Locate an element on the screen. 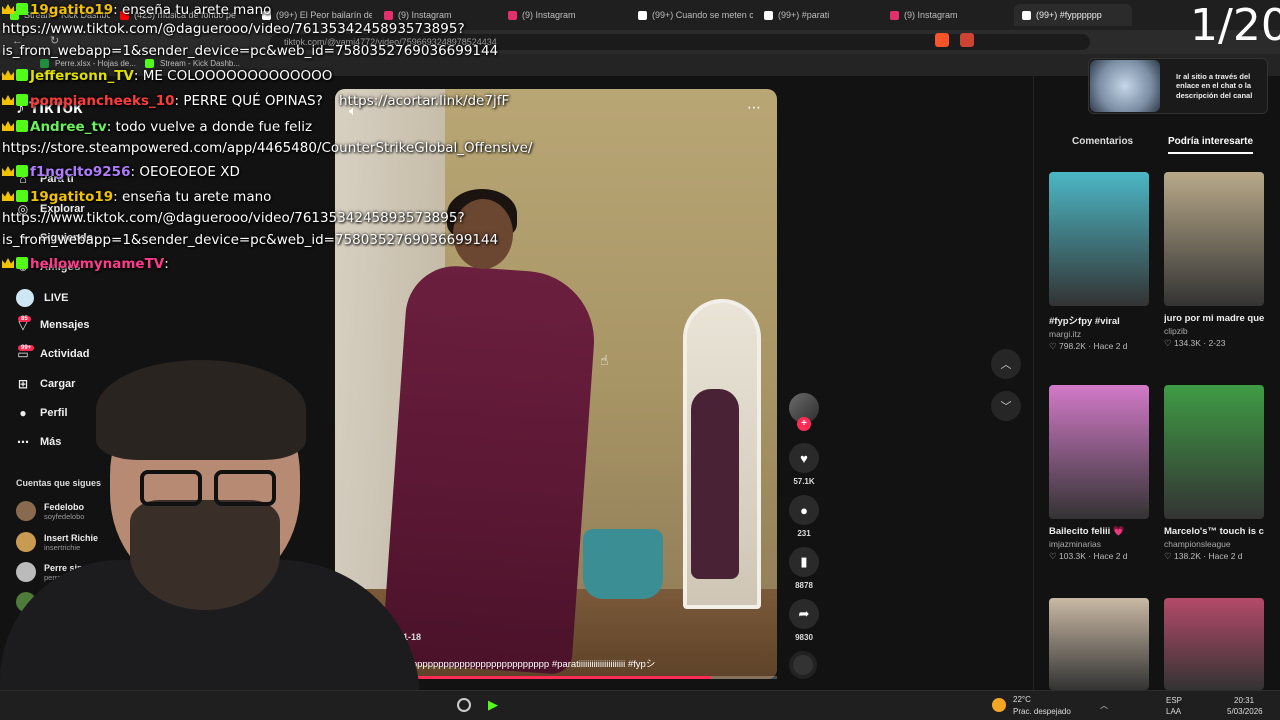  card-author: margi.itz is located at coordinates (1065, 334).